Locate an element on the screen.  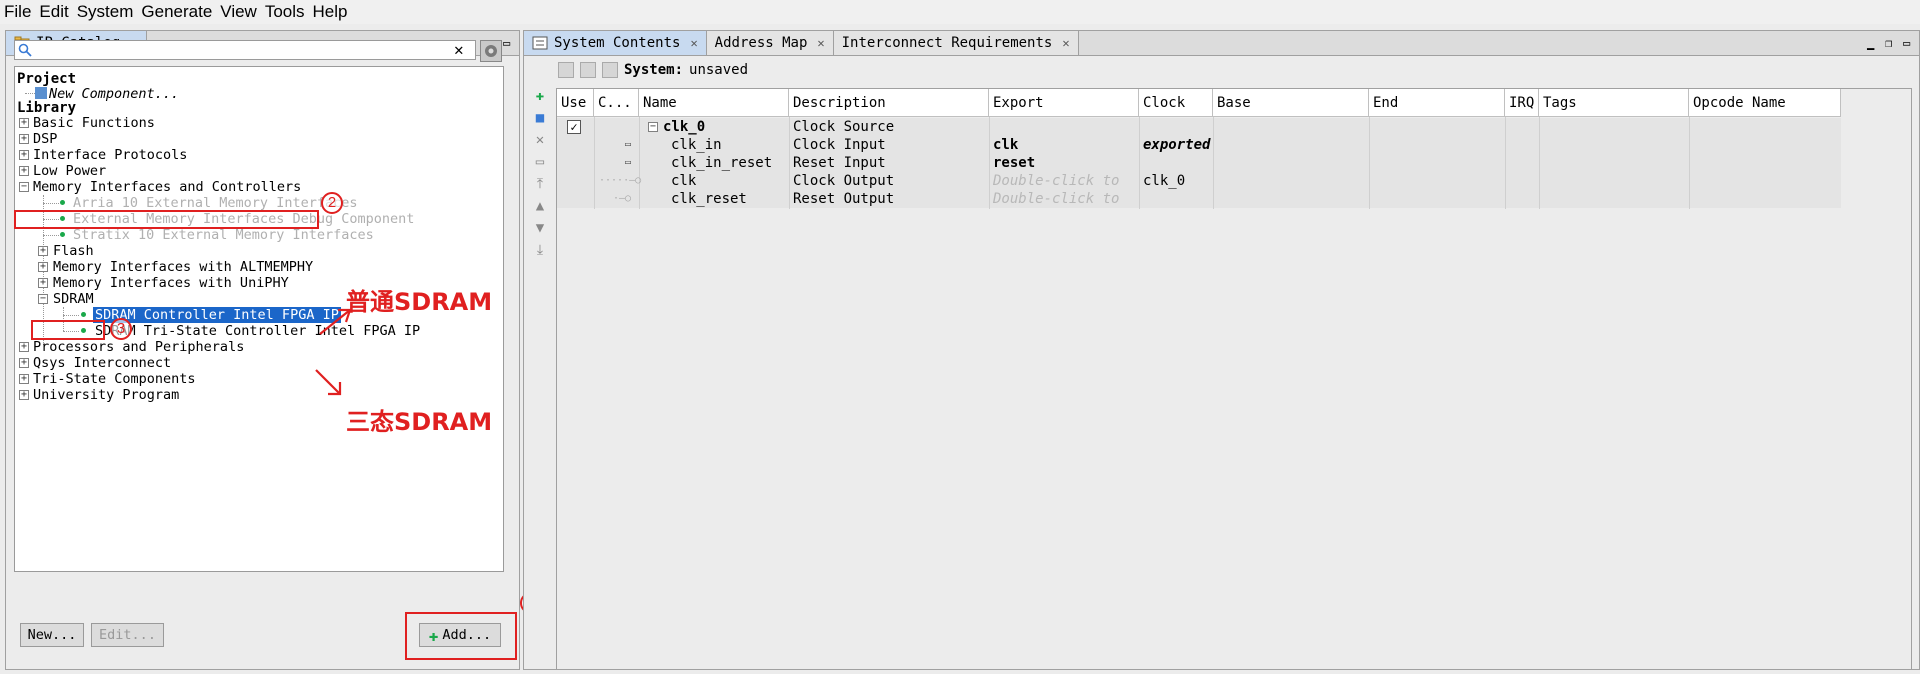
search-input is located at coordinates (245, 50).